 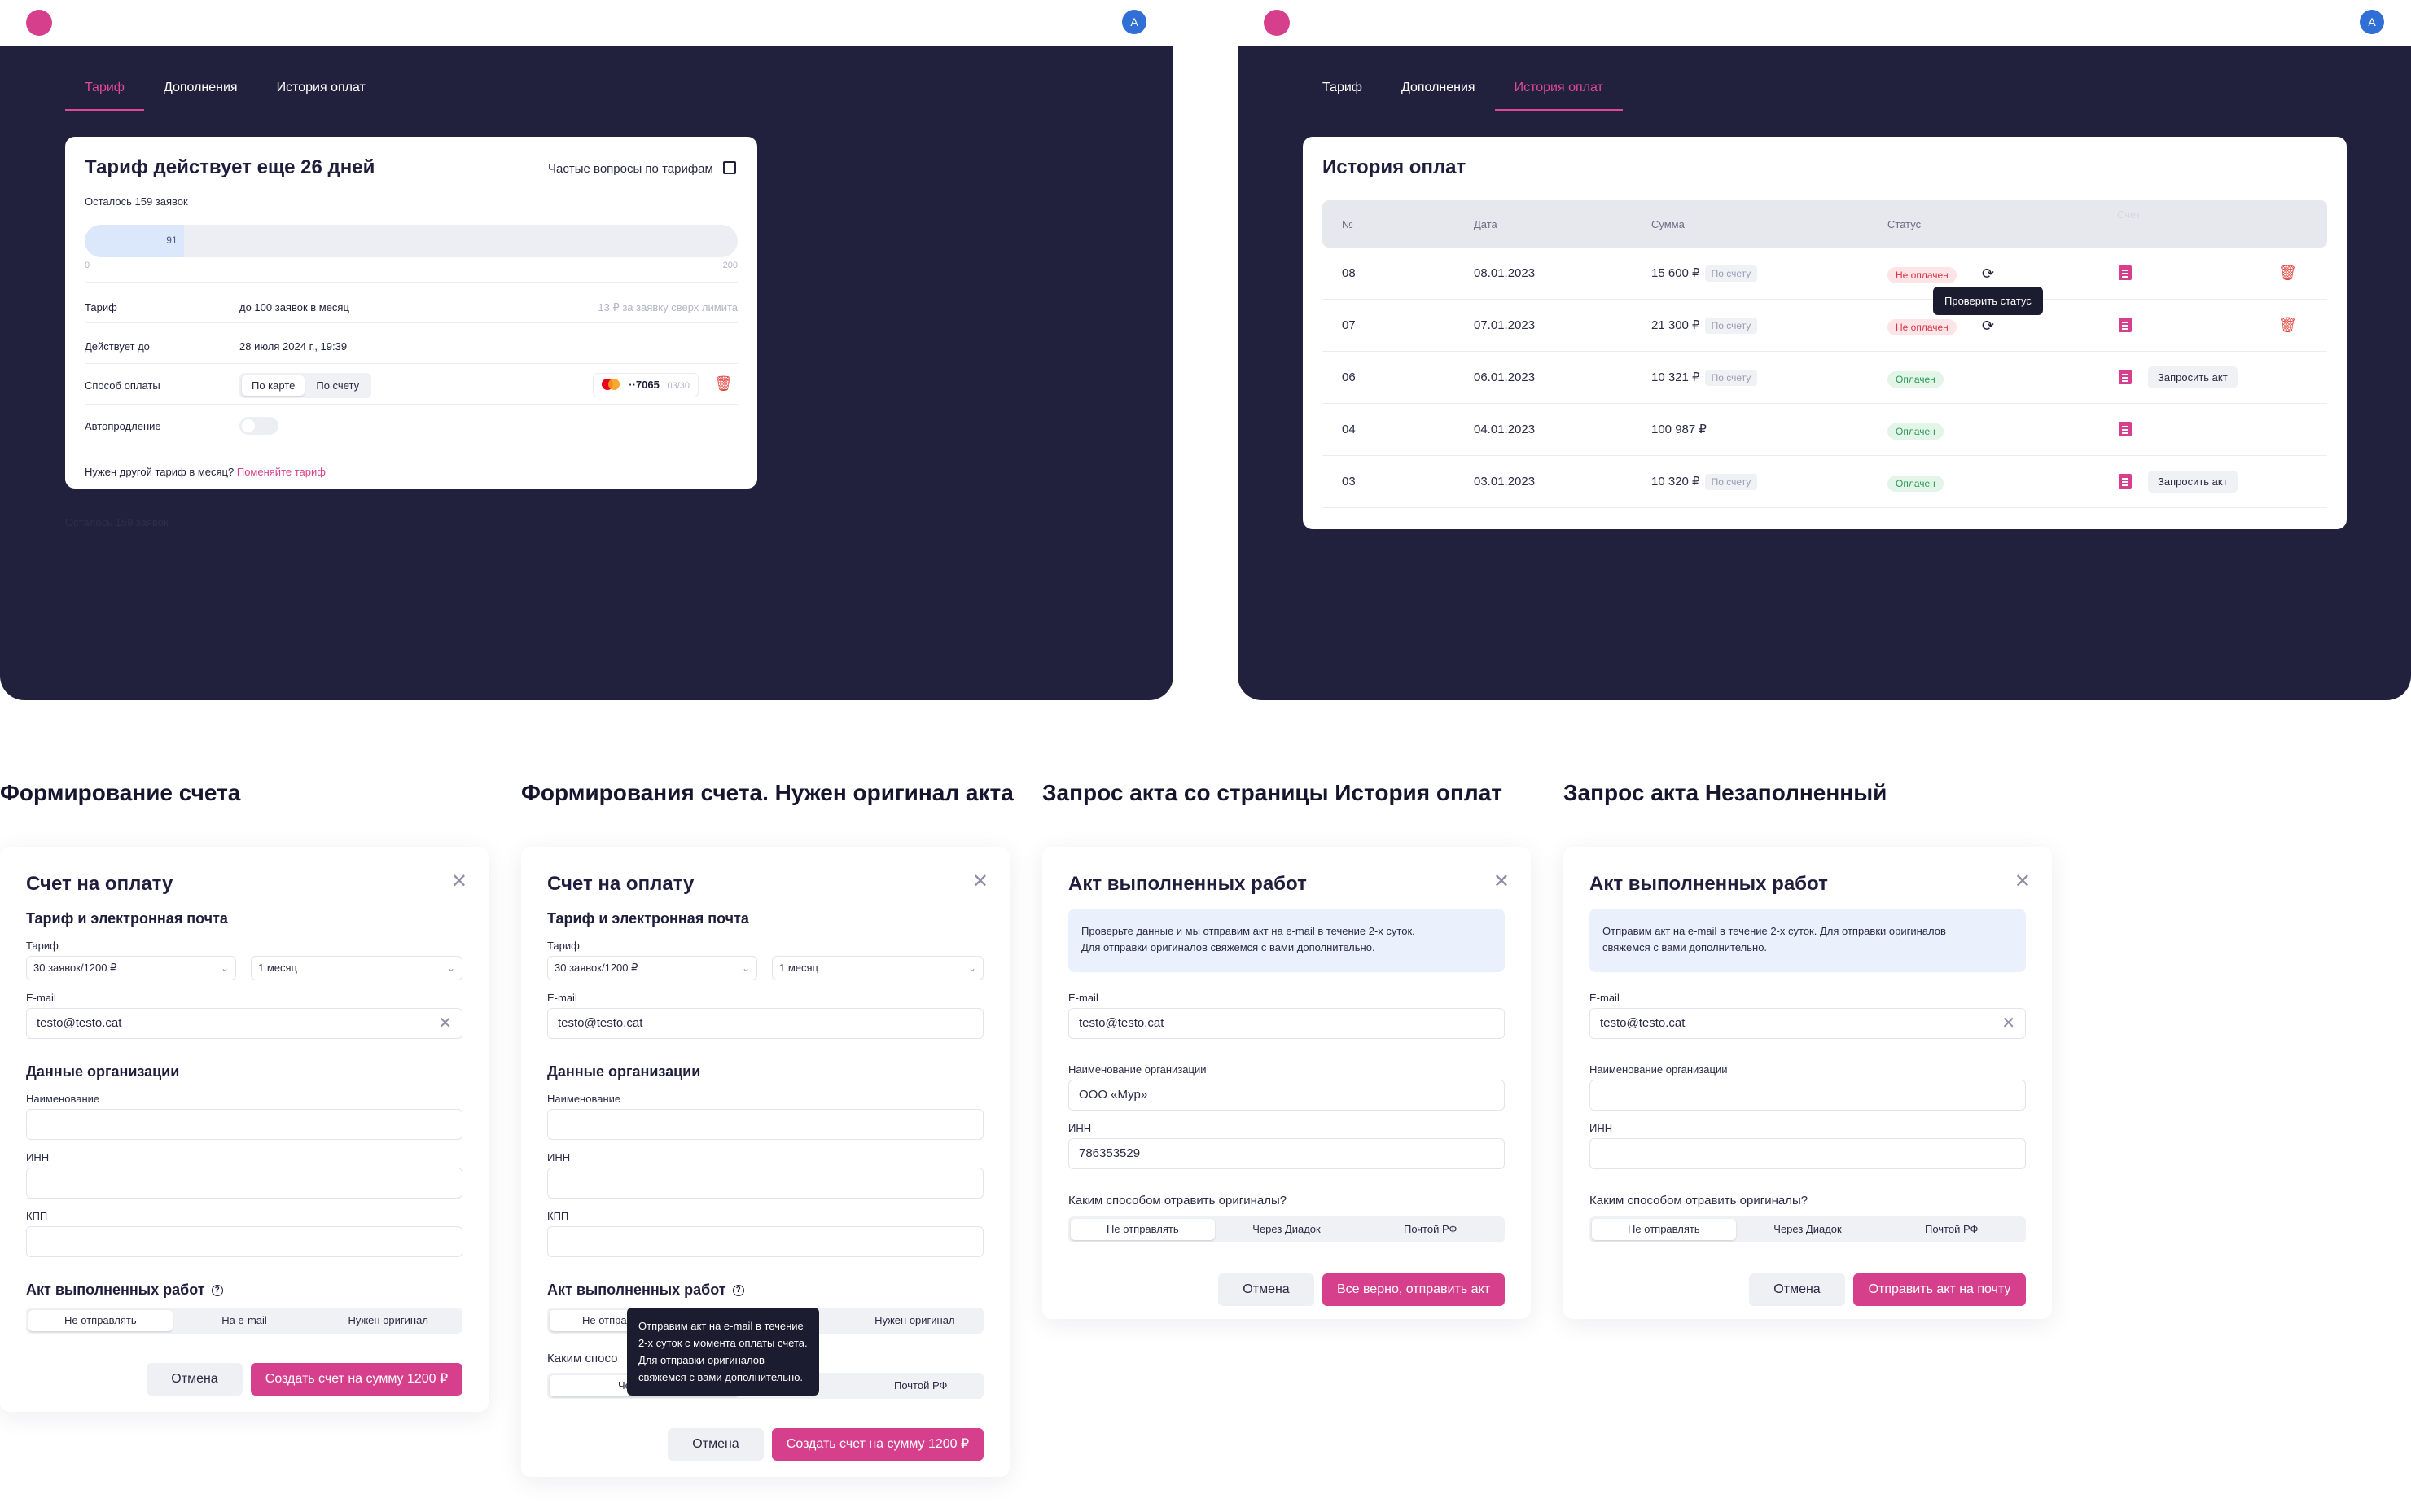 I want to click on act-option-email: На e-mail, so click(x=245, y=1320).